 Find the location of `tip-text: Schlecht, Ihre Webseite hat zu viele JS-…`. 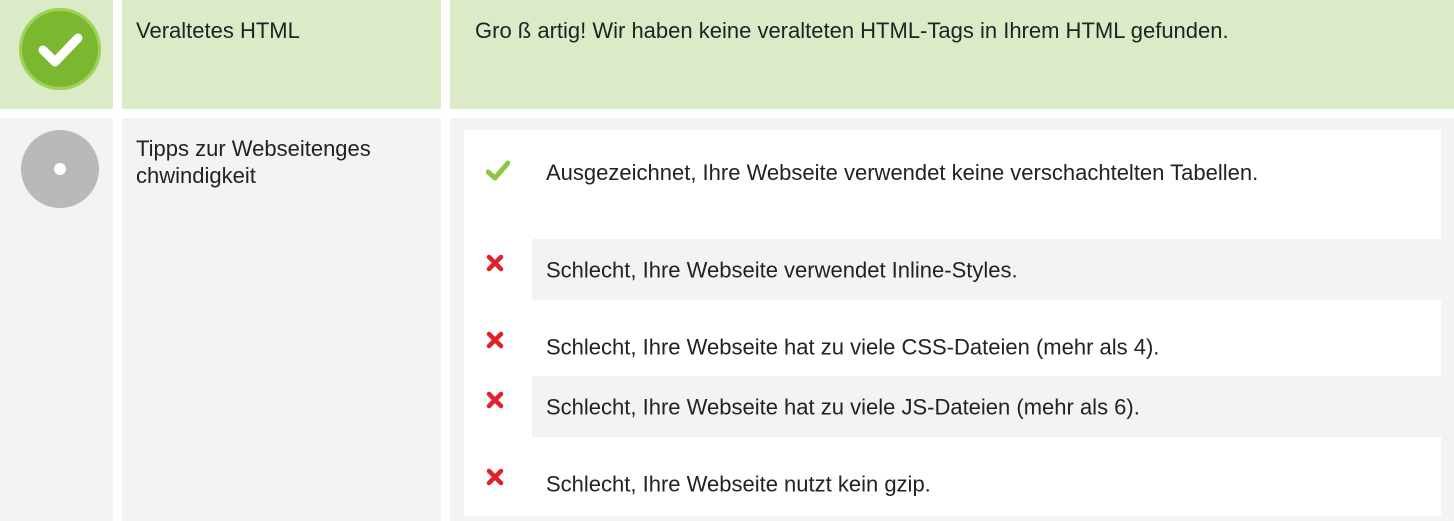

tip-text: Schlecht, Ihre Webseite hat zu viele JS-… is located at coordinates (843, 406).